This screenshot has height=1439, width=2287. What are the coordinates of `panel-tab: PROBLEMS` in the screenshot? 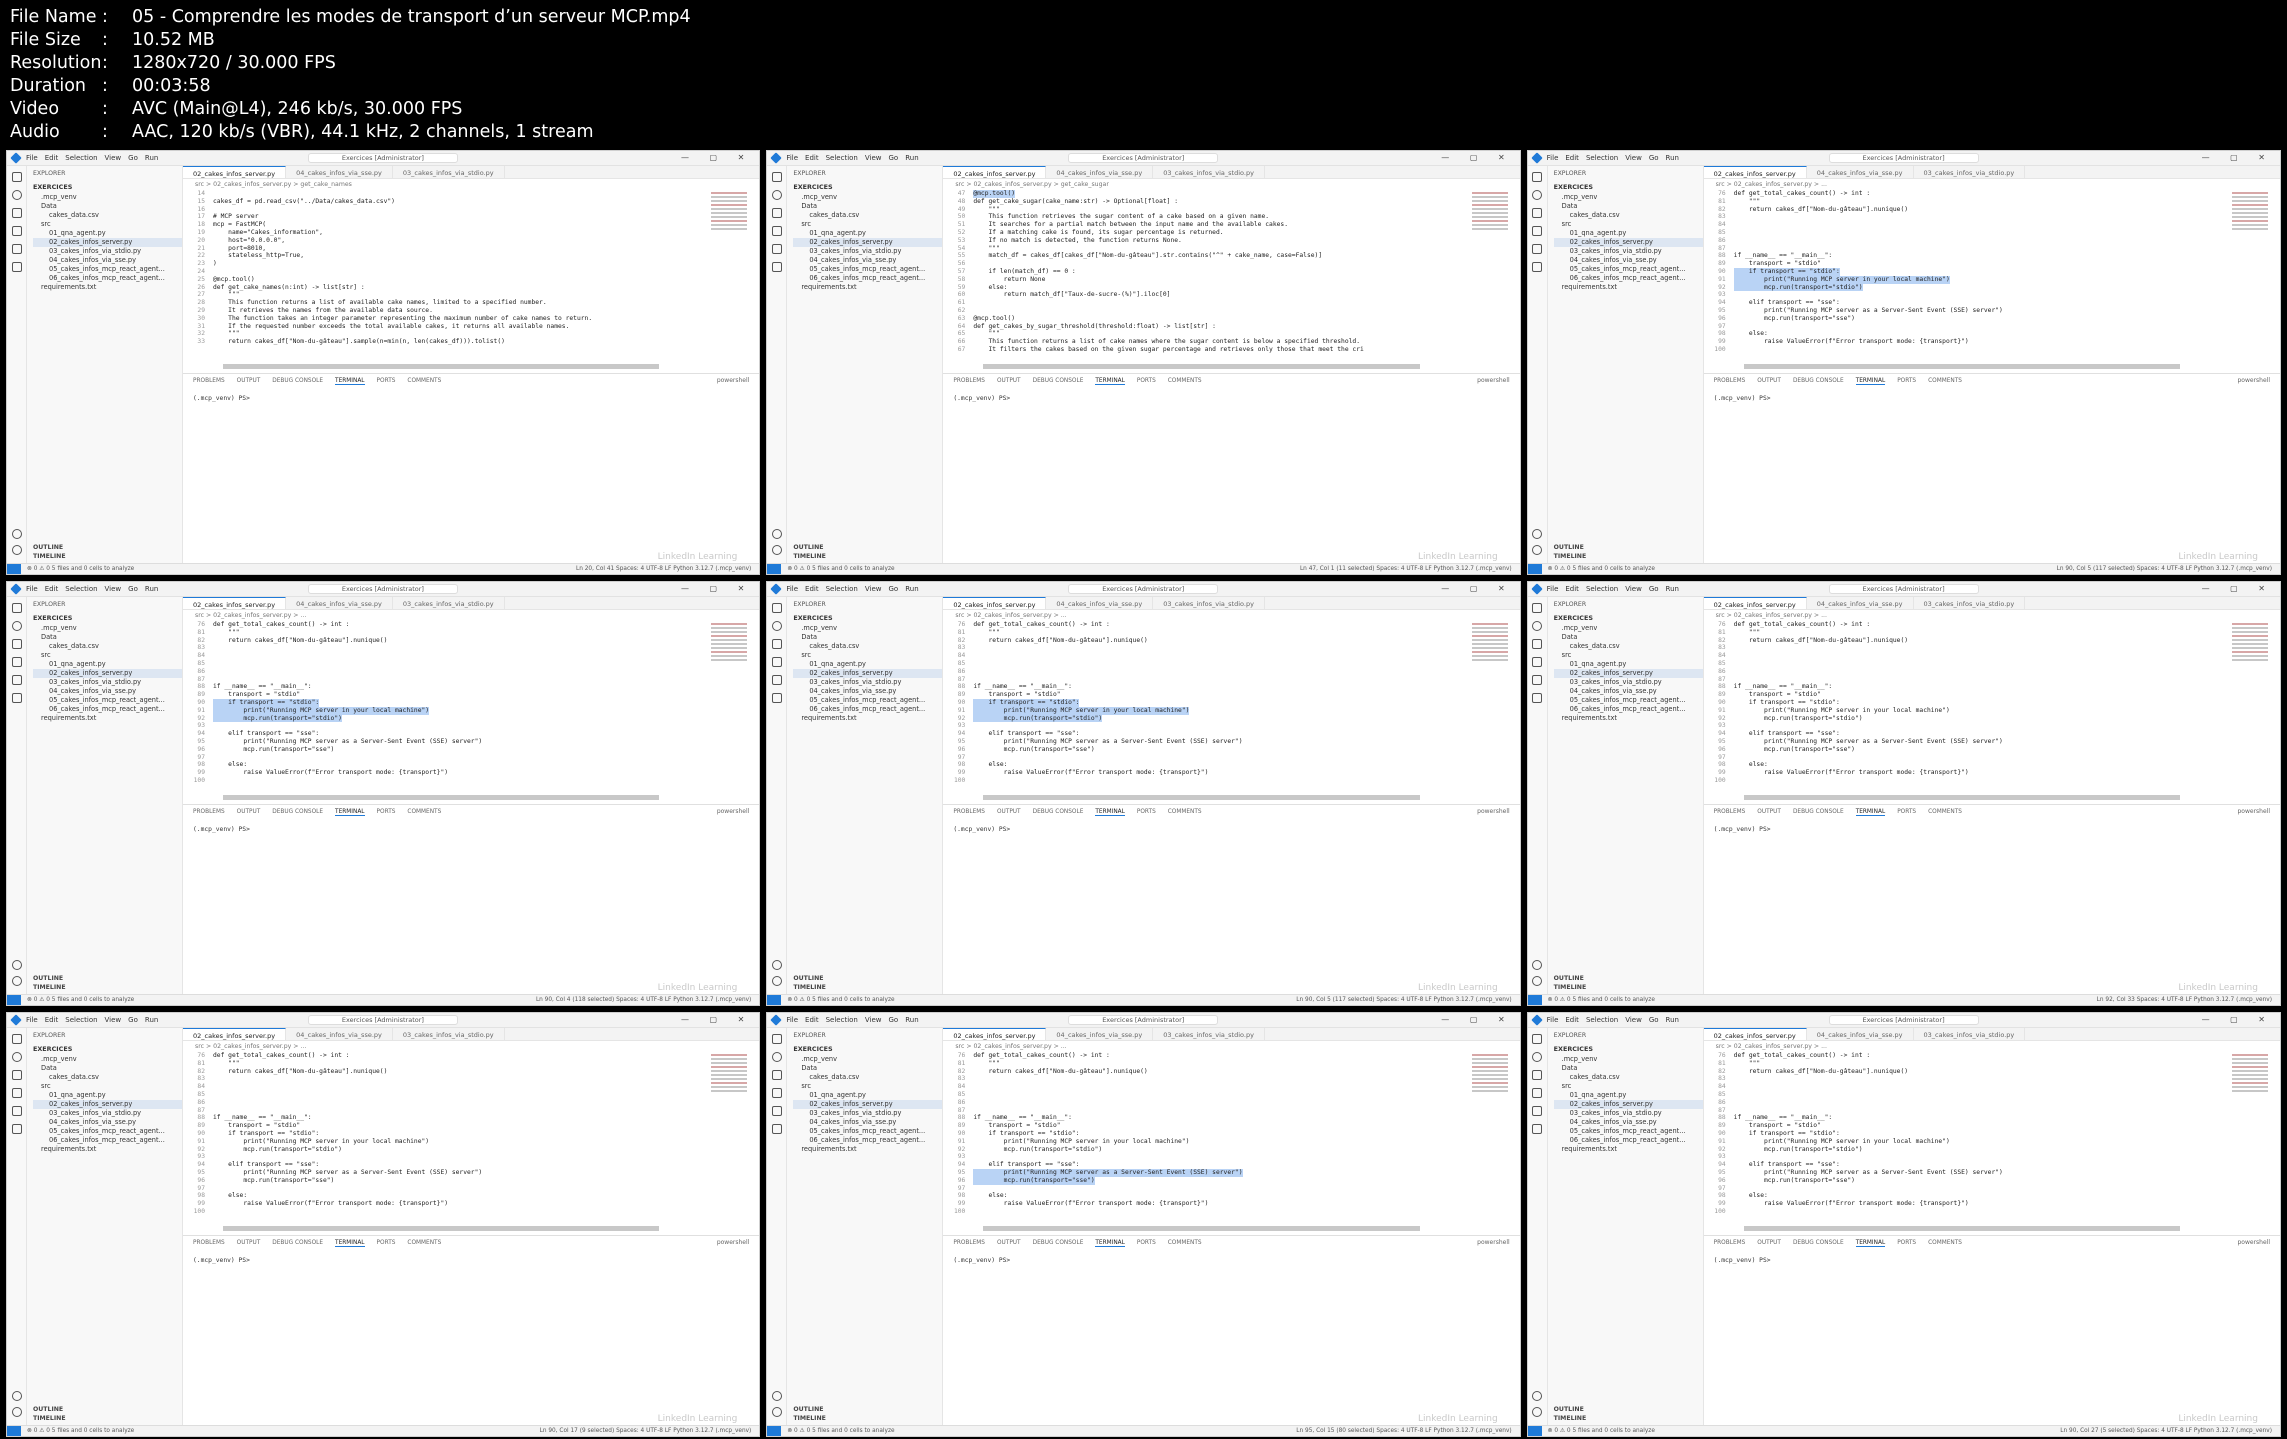 It's located at (1730, 1243).